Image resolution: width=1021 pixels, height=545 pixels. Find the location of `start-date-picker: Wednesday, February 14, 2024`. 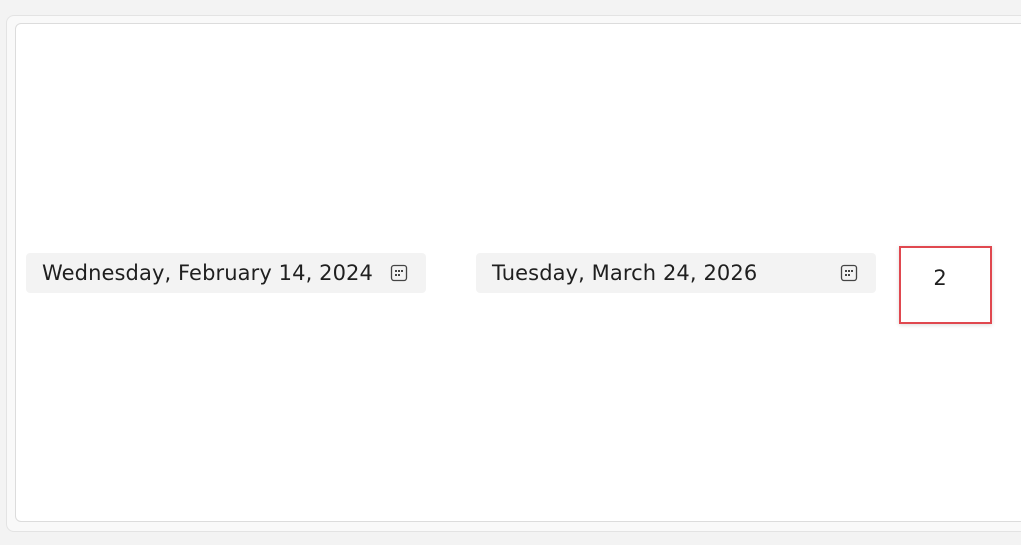

start-date-picker: Wednesday, February 14, 2024 is located at coordinates (226, 273).